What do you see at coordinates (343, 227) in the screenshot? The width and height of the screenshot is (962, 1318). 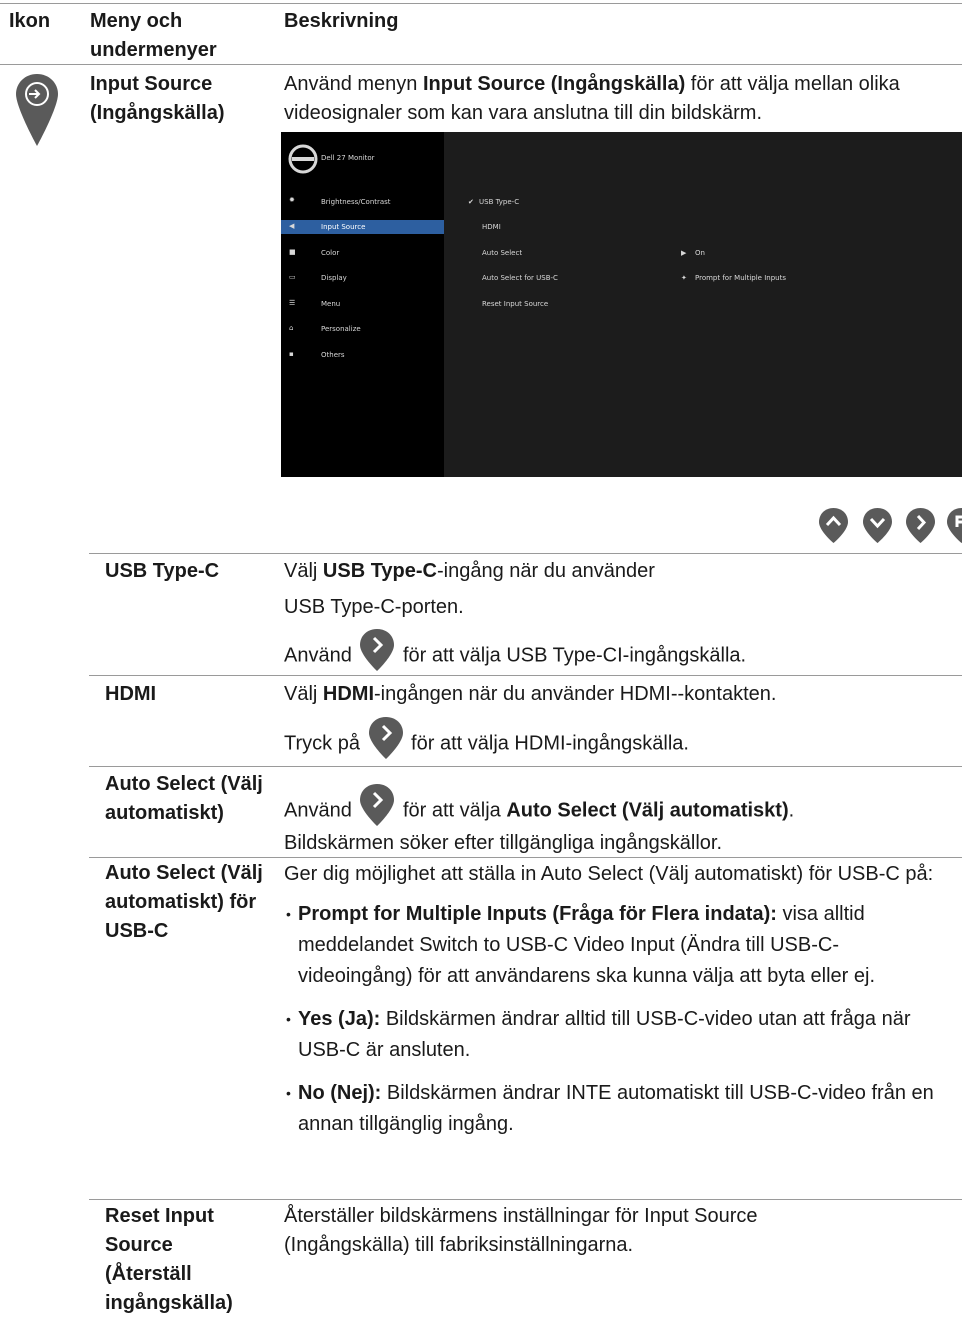 I see `osd-menu-item: Input Source` at bounding box center [343, 227].